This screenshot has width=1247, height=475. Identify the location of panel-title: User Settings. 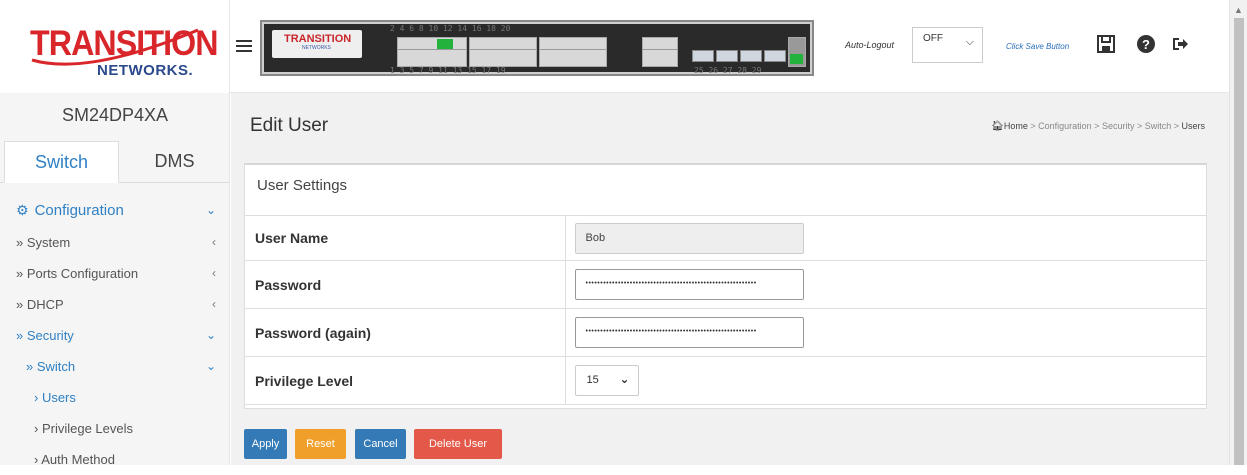
(302, 185).